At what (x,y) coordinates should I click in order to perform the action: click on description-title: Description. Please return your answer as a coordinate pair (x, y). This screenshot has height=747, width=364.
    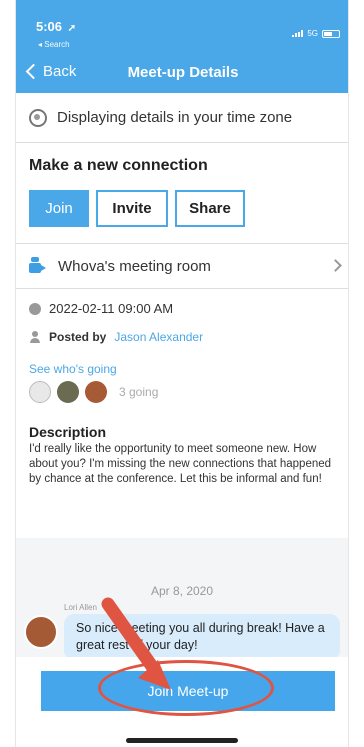
    Looking at the image, I should click on (68, 432).